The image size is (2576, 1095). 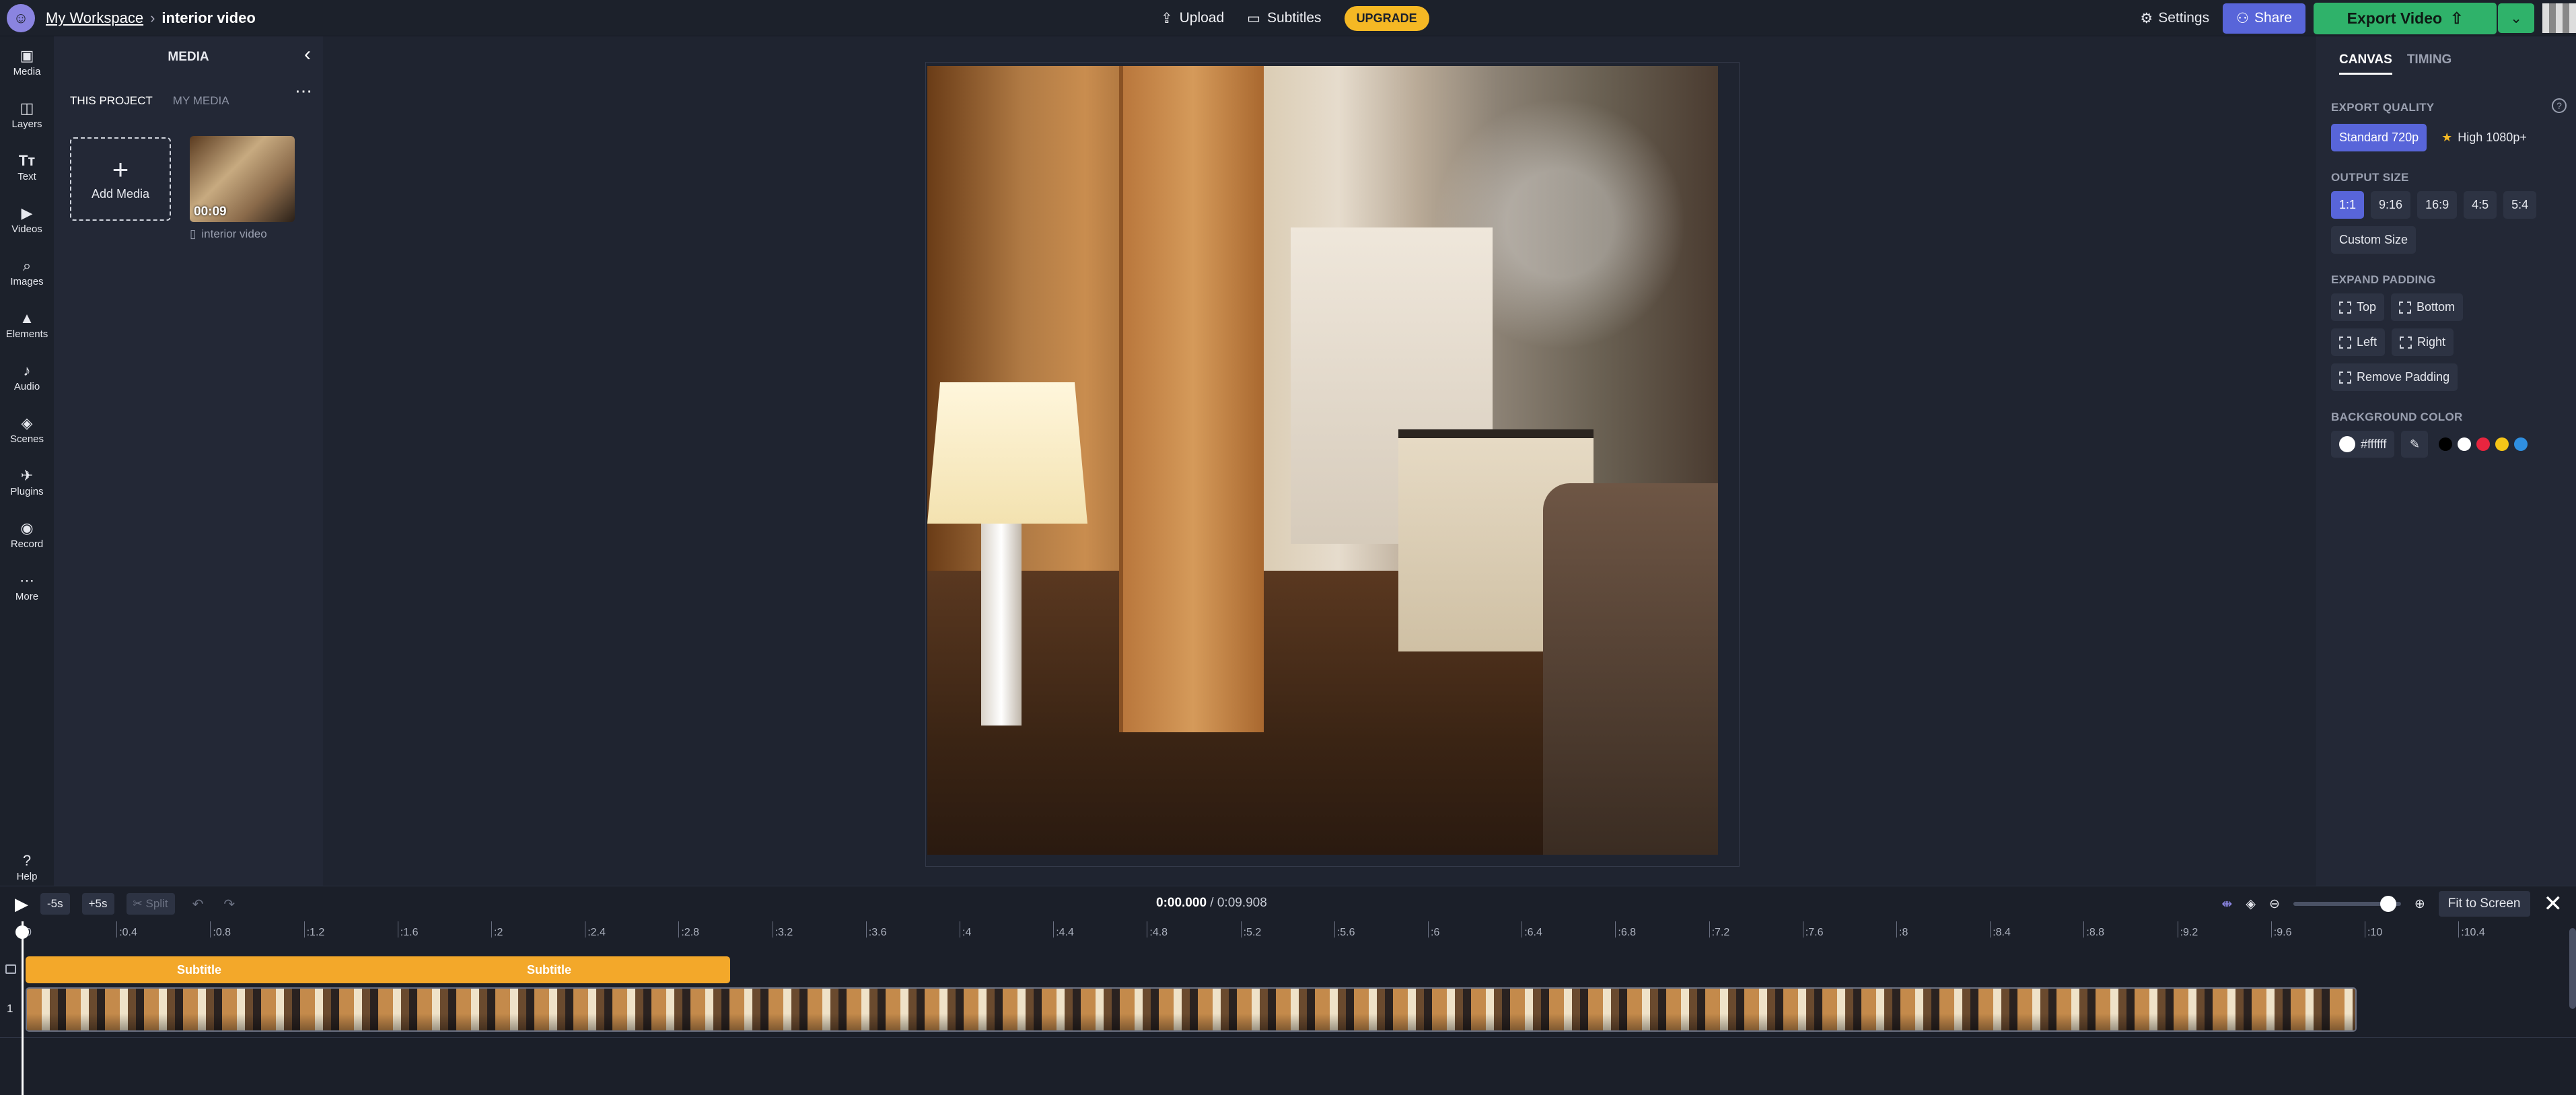 What do you see at coordinates (242, 179) in the screenshot?
I see `media-thumbnail: 00:09` at bounding box center [242, 179].